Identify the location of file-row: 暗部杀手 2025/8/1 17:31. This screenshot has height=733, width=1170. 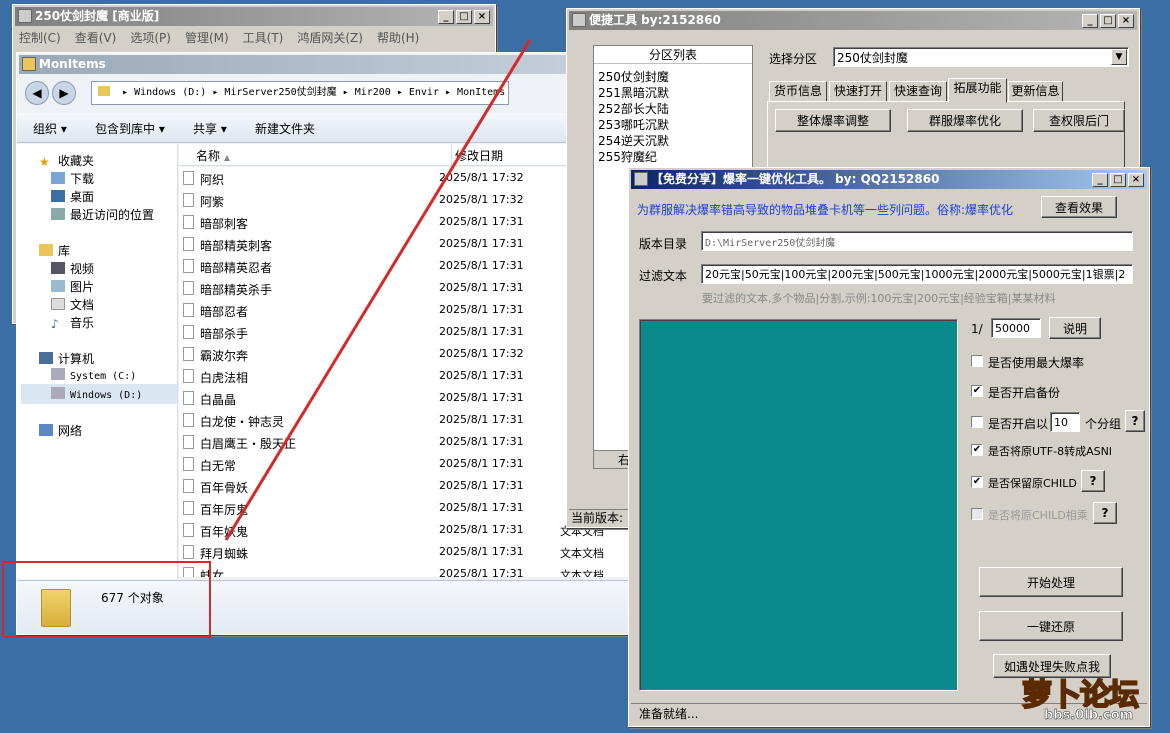
(399, 332).